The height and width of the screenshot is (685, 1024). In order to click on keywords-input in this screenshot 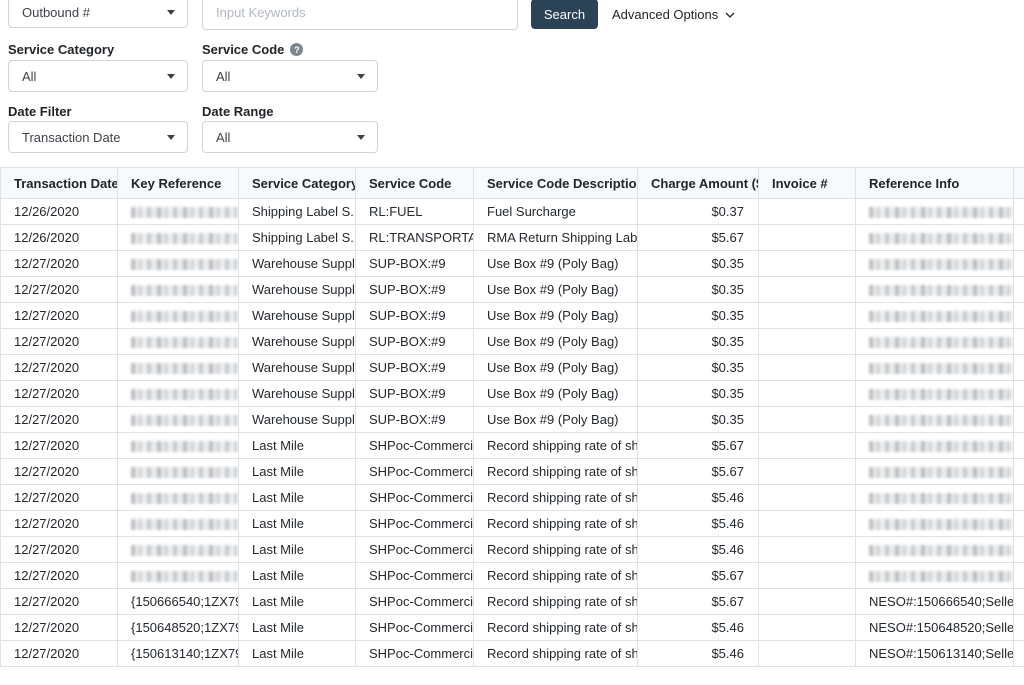, I will do `click(360, 15)`.